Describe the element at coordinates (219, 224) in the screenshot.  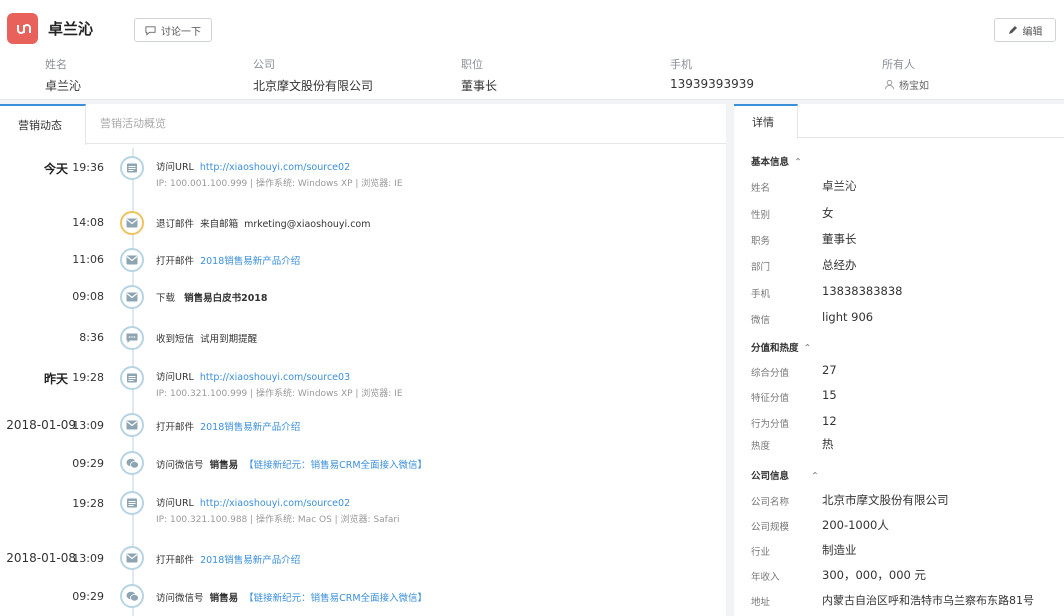
I see `event-extra: 来自邮箱` at that location.